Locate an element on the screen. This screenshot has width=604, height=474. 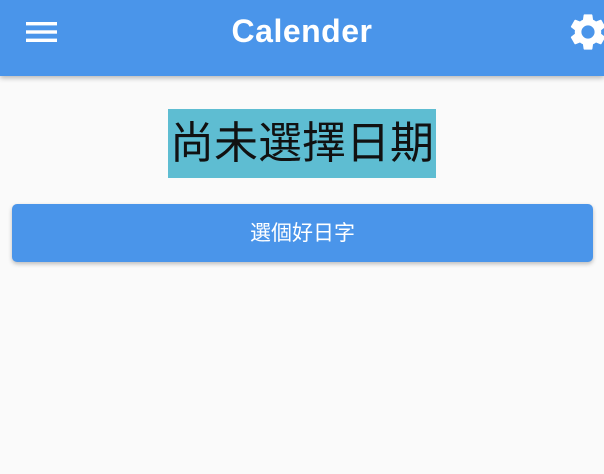
pick-date-button: 選個好日字 is located at coordinates (302, 233).